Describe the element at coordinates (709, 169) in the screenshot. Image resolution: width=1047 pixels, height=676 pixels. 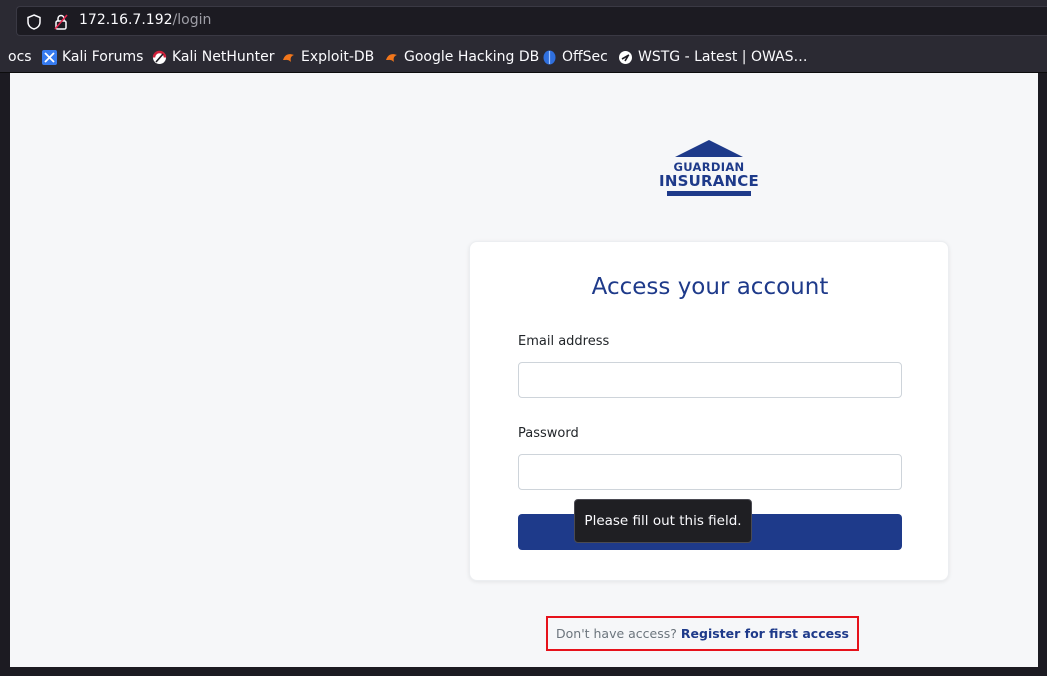
I see `guardian-insurance-logo: GUARDIAN INSURANCE` at that location.